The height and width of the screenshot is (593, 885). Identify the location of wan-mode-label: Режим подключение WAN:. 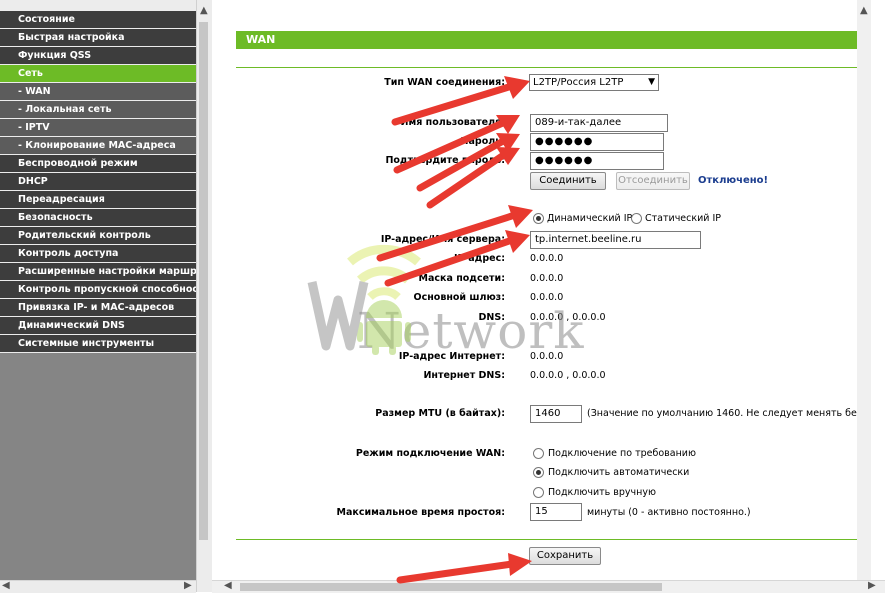
(430, 453).